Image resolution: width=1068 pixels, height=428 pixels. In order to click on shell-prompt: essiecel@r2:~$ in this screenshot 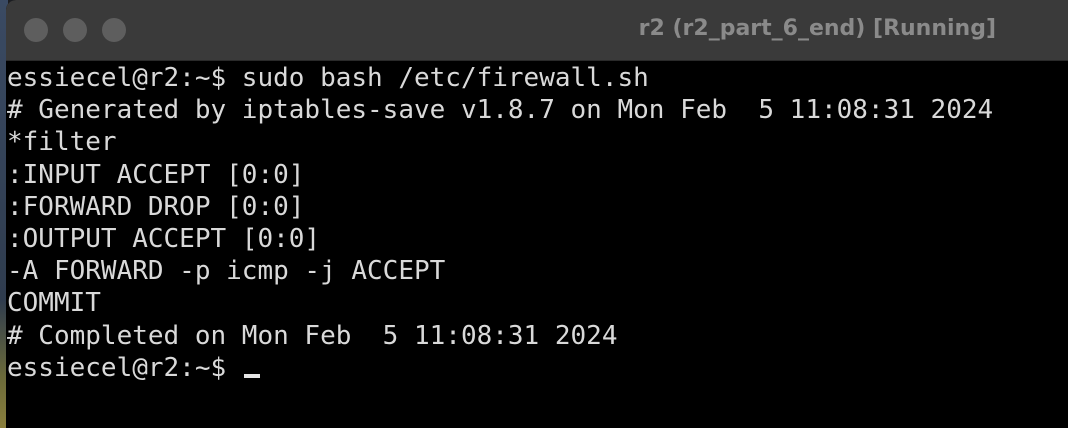, I will do `click(124, 367)`.